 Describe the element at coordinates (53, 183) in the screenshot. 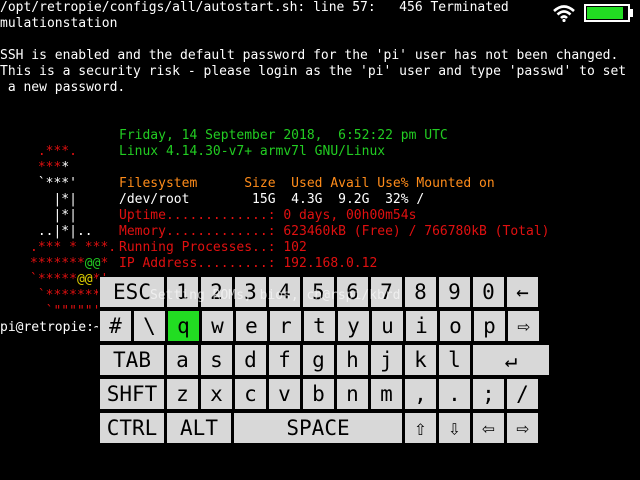

I see `logo-line: `***'` at that location.